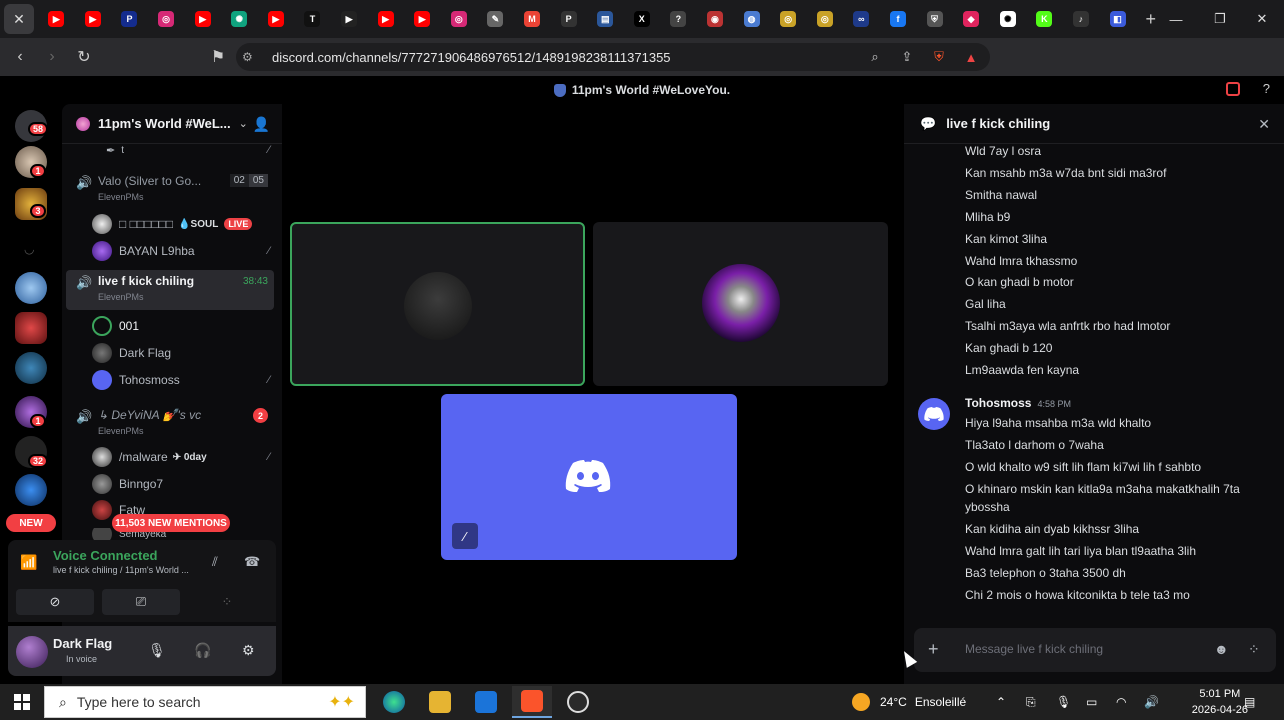 The height and width of the screenshot is (720, 1284). Describe the element at coordinates (861, 19) in the screenshot. I see `browser-tab: ∞` at that location.